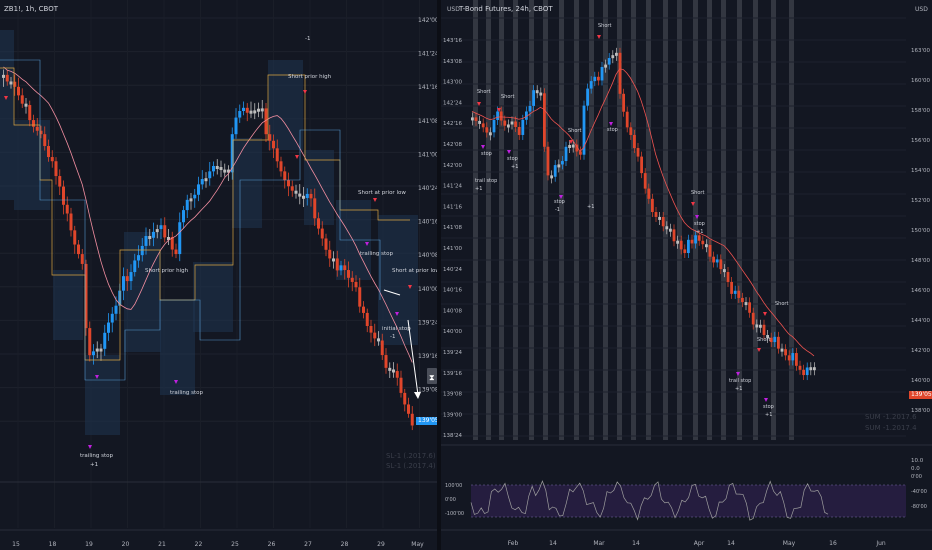  What do you see at coordinates (920, 395) in the screenshot?
I see `right-current-price-tag: 139'05` at bounding box center [920, 395].